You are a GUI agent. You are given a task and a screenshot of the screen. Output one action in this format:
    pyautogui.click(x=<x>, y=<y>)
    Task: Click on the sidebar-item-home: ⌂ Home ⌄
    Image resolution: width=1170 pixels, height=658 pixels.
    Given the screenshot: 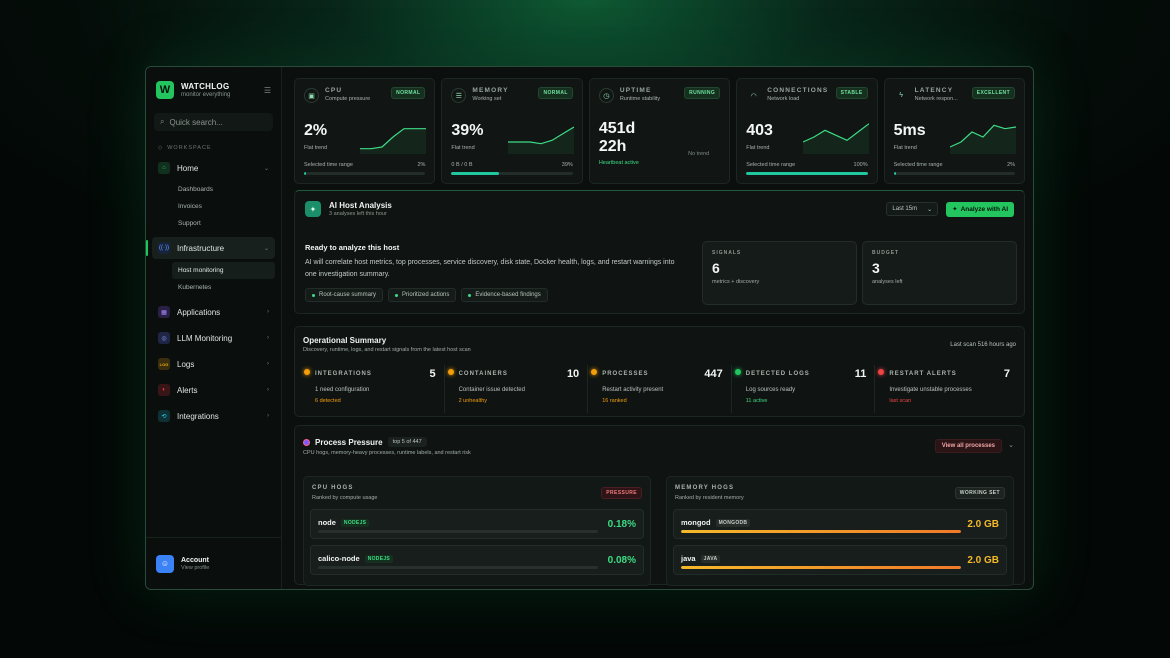 What is the action you would take?
    pyautogui.click(x=213, y=168)
    